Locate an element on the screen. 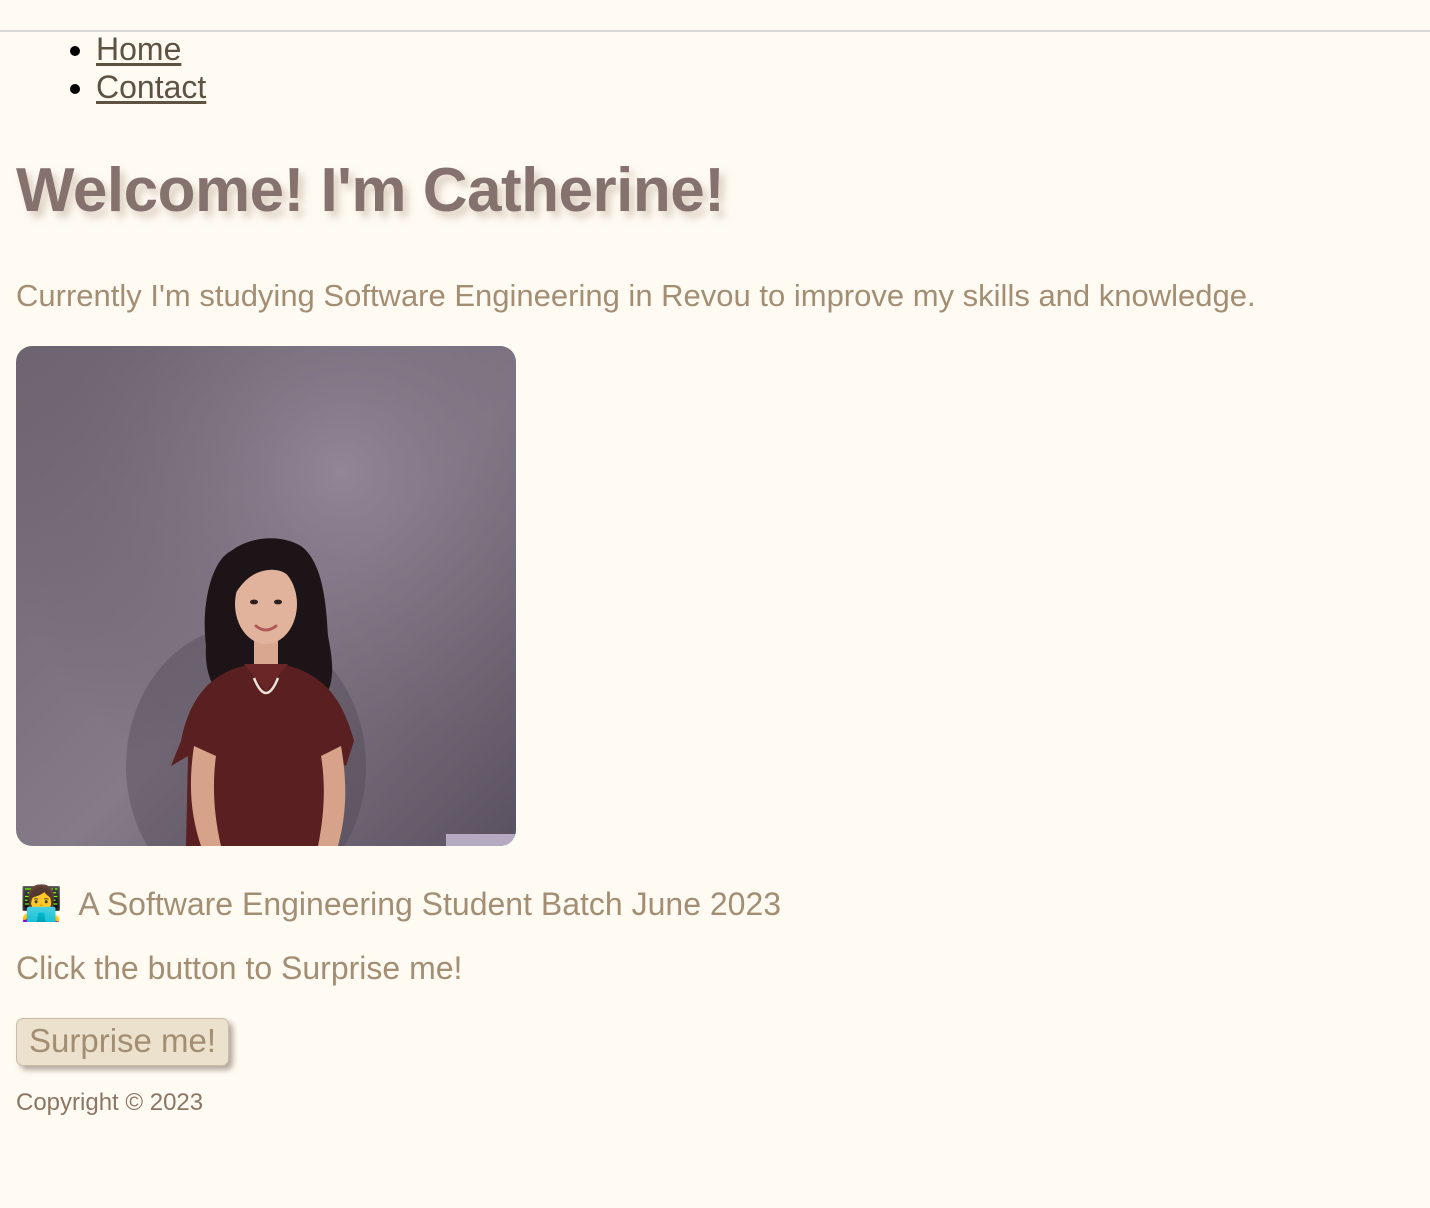  contact-link: Contact is located at coordinates (151, 87).